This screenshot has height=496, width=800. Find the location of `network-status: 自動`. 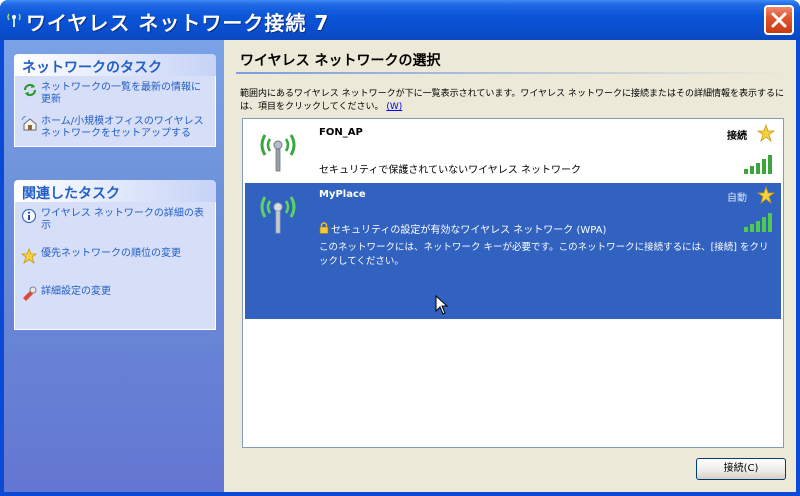

network-status: 自動 is located at coordinates (737, 198).